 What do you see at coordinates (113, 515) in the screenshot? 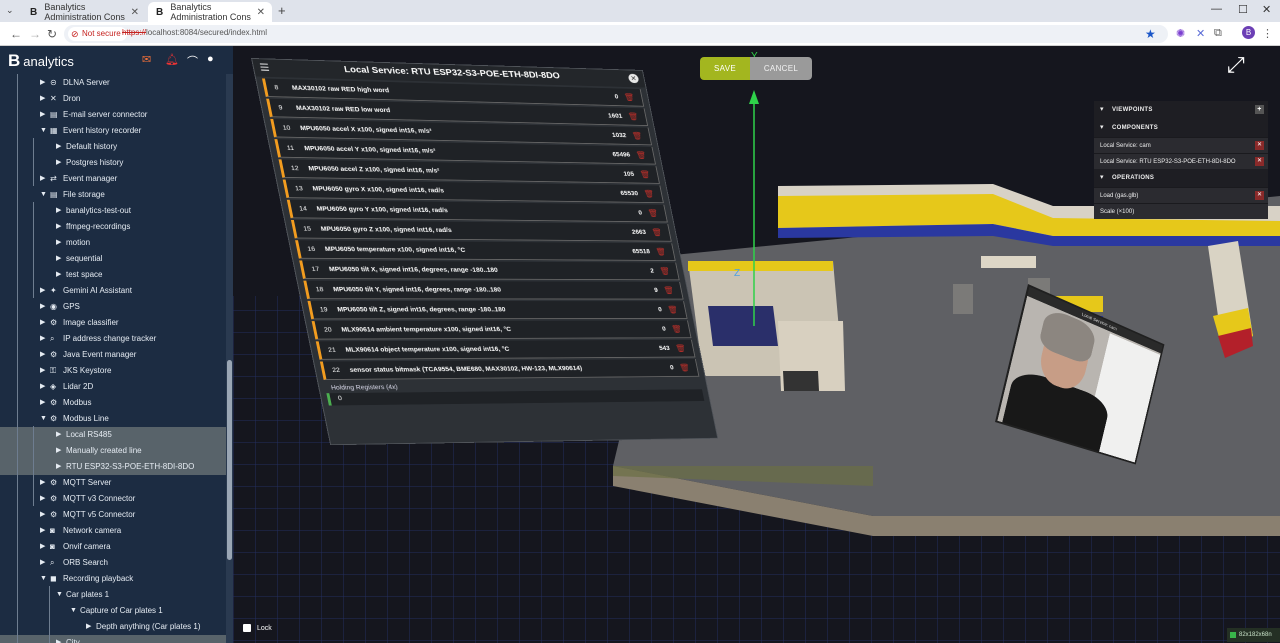
I see `tree-item: ▶ ⚙ MQTT v5 Connector` at bounding box center [113, 515].